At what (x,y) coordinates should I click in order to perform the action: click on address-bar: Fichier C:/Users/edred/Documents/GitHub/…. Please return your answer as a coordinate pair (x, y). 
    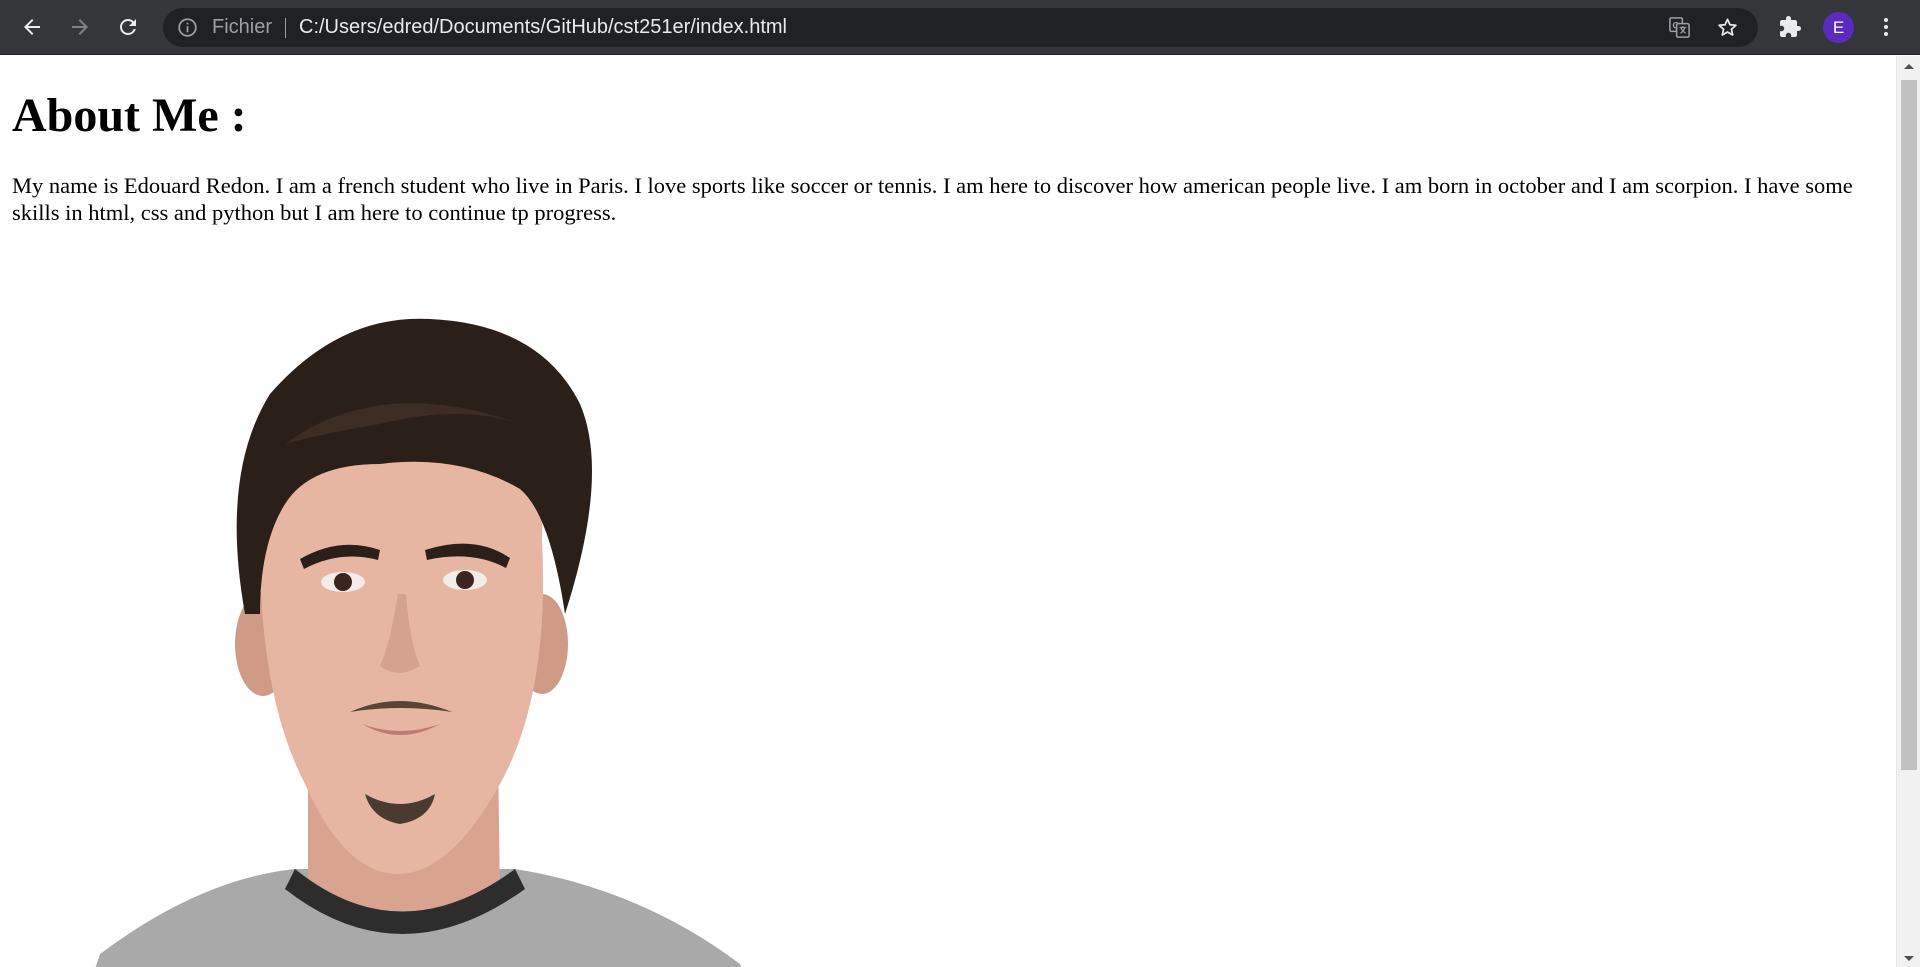
    Looking at the image, I should click on (960, 27).